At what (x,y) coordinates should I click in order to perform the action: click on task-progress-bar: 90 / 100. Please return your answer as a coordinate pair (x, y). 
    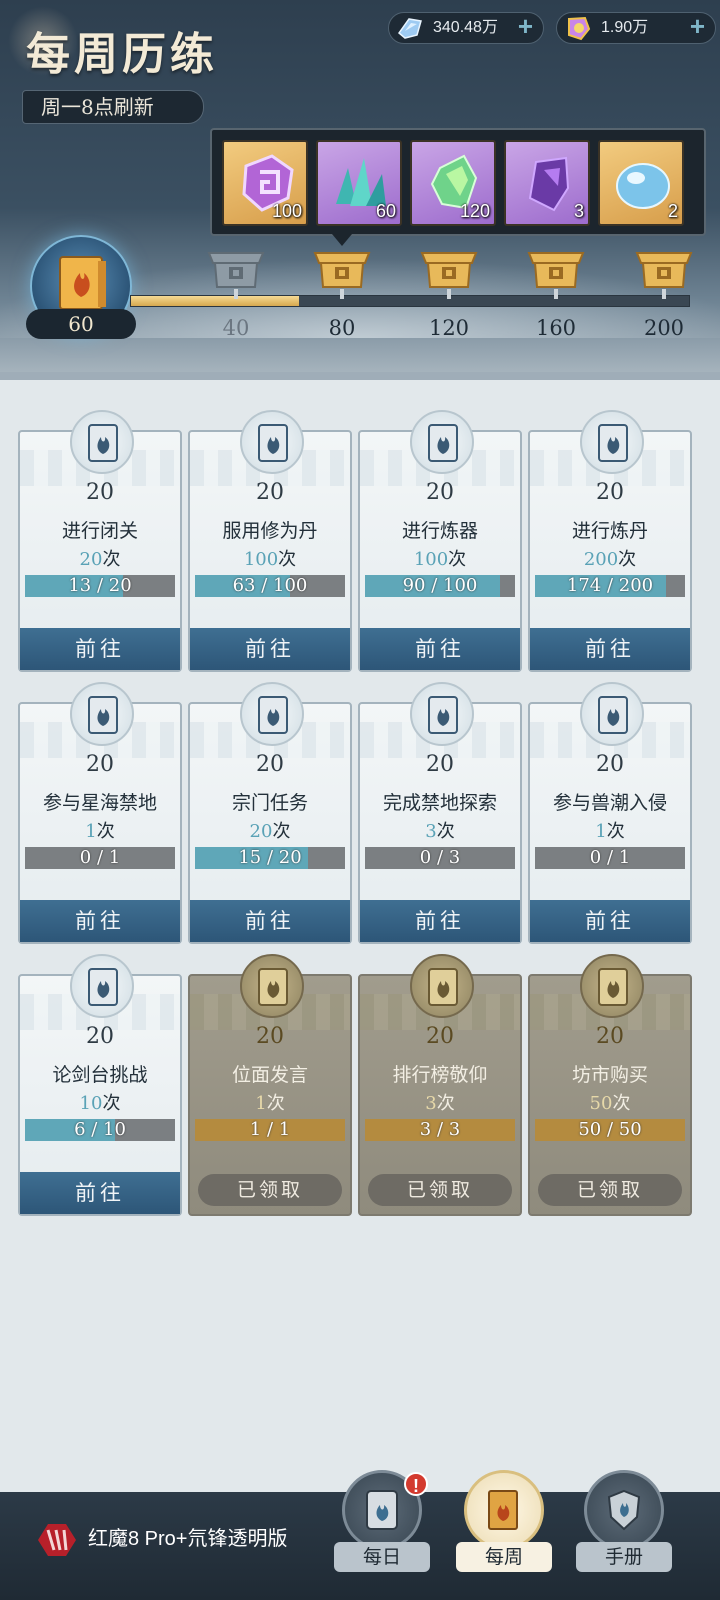
    Looking at the image, I should click on (440, 586).